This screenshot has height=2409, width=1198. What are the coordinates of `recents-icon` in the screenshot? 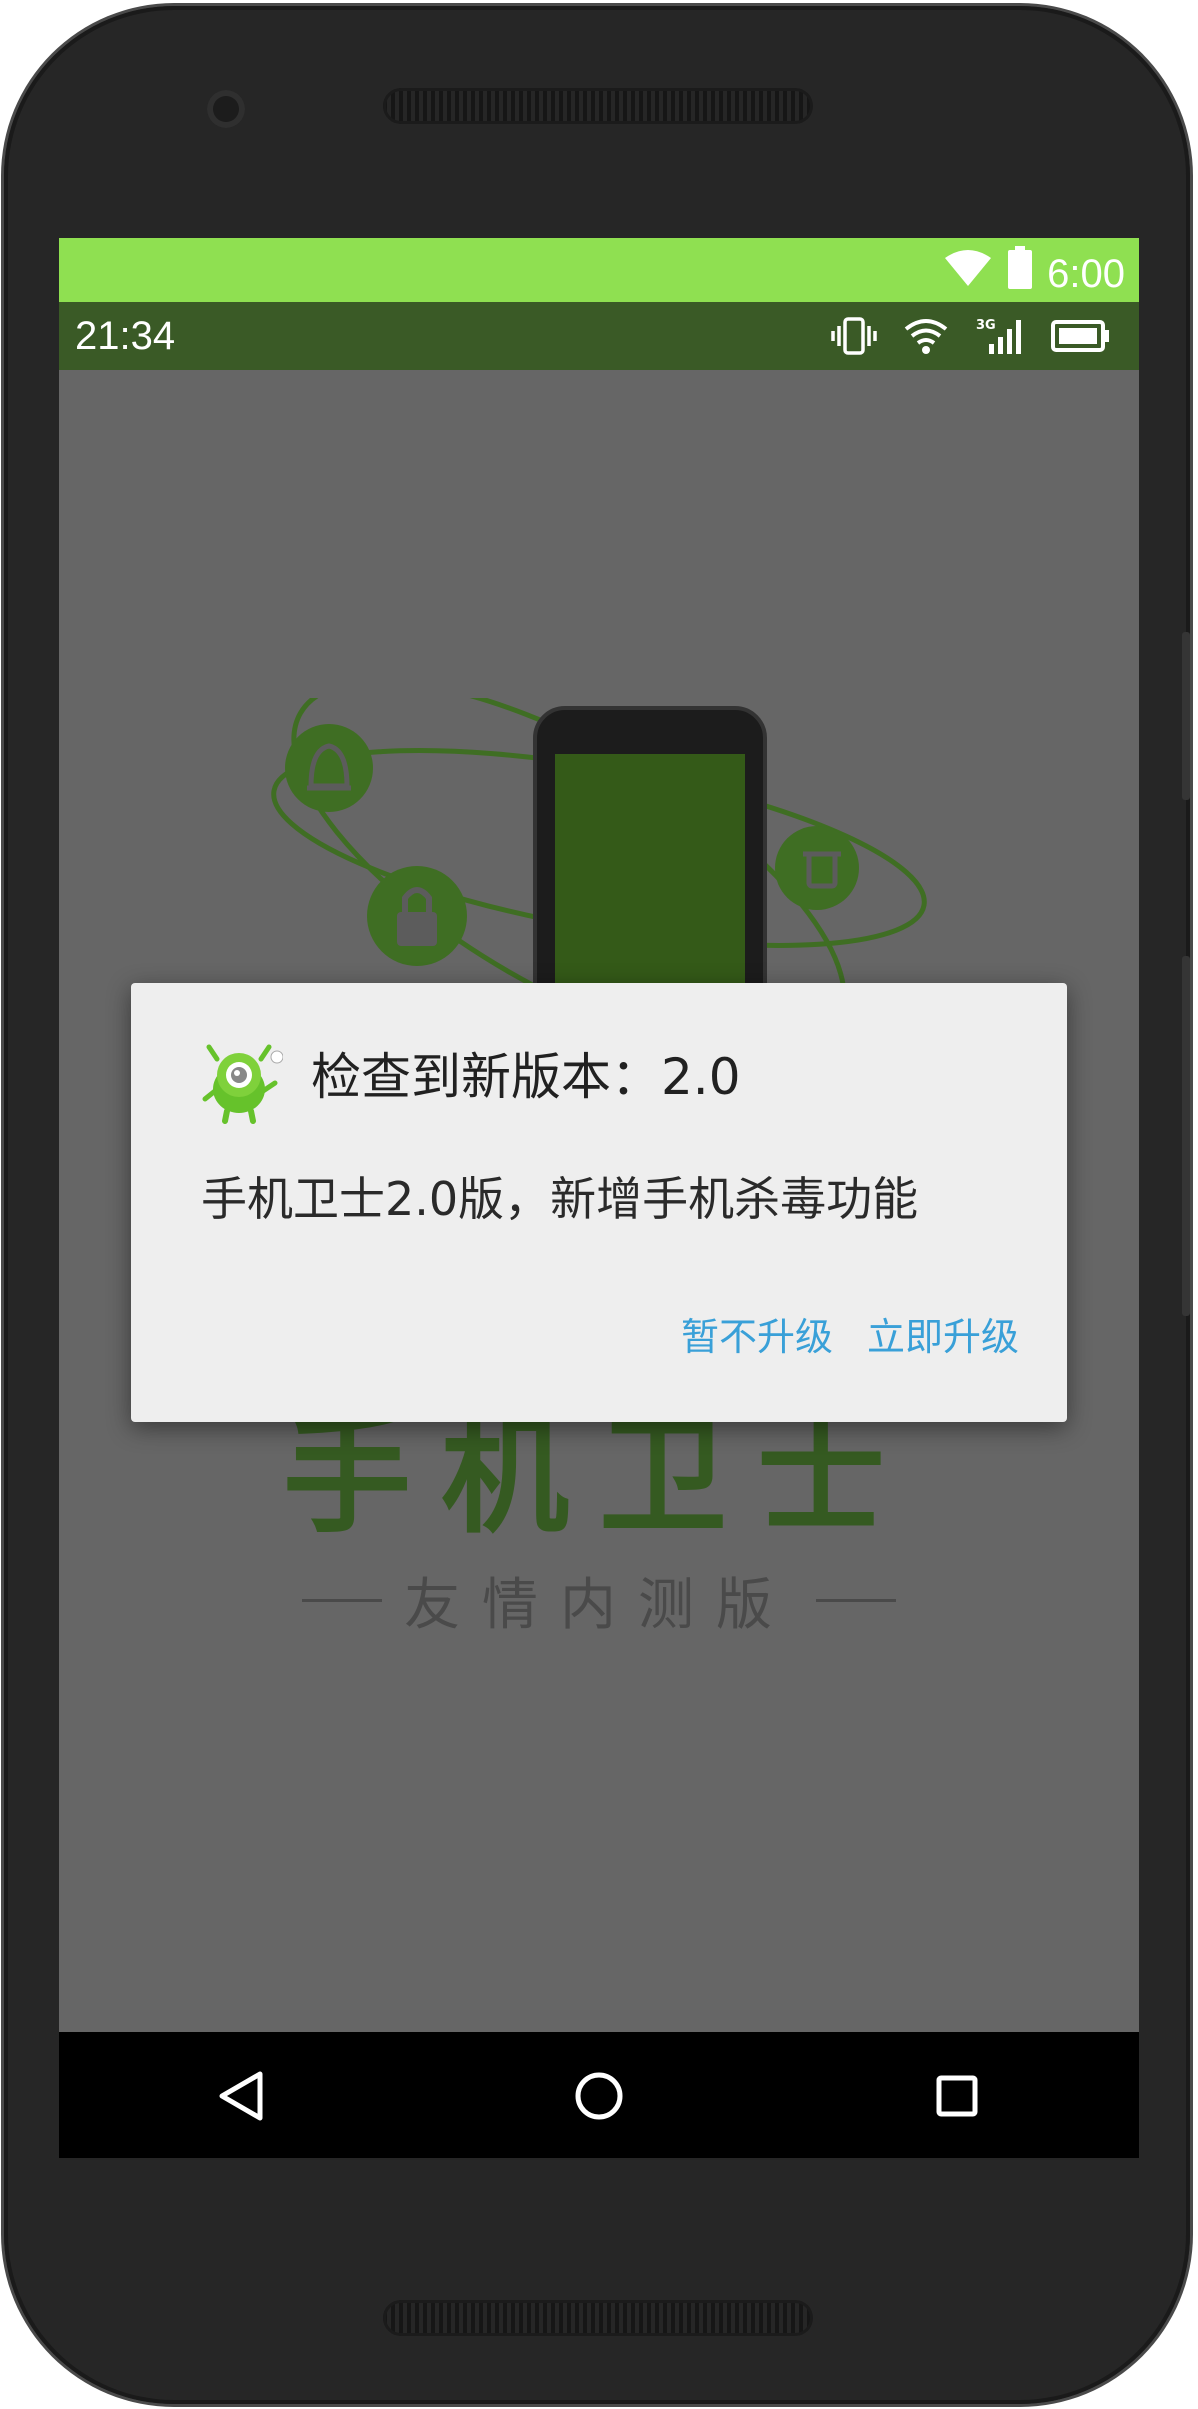 It's located at (957, 2096).